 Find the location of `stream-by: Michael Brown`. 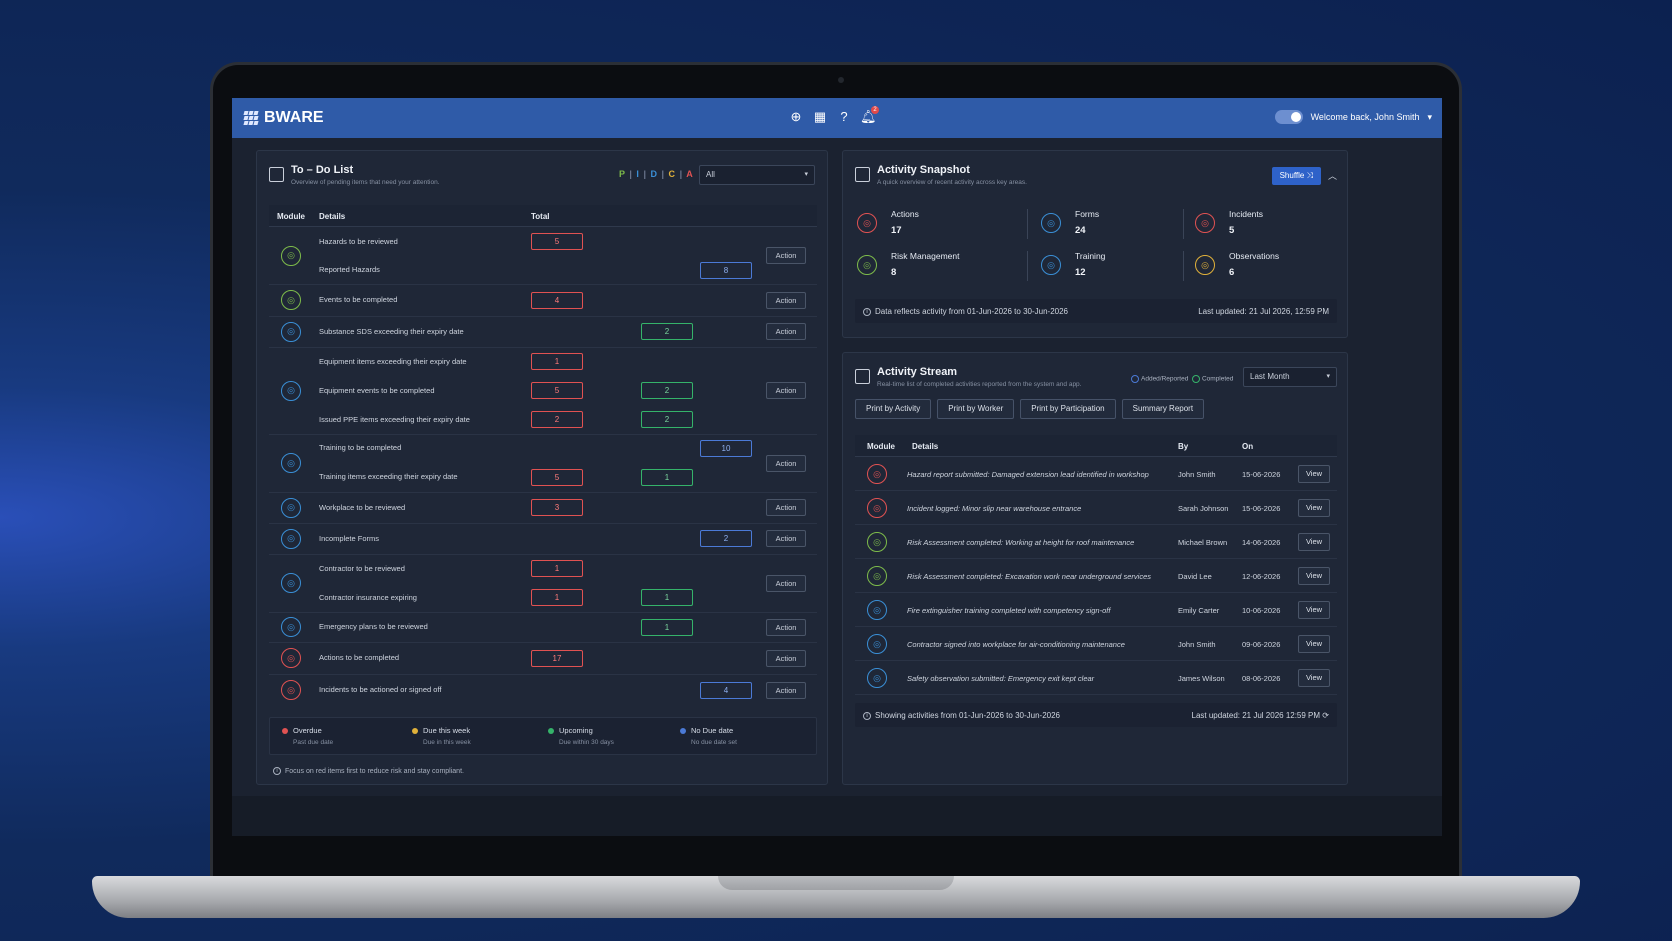

stream-by: Michael Brown is located at coordinates (1203, 542).